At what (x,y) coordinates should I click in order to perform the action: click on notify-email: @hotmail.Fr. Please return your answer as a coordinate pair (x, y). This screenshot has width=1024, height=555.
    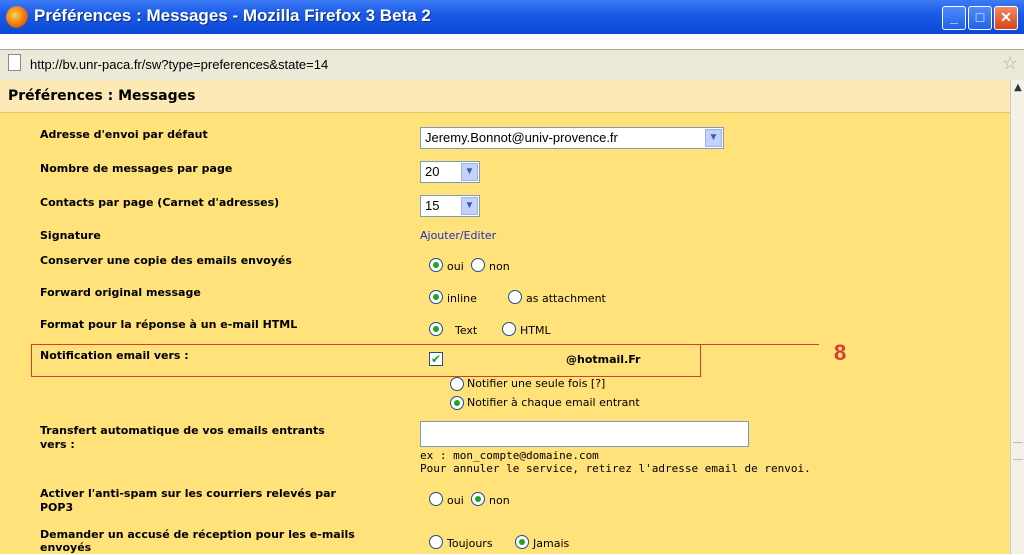
    Looking at the image, I should click on (603, 359).